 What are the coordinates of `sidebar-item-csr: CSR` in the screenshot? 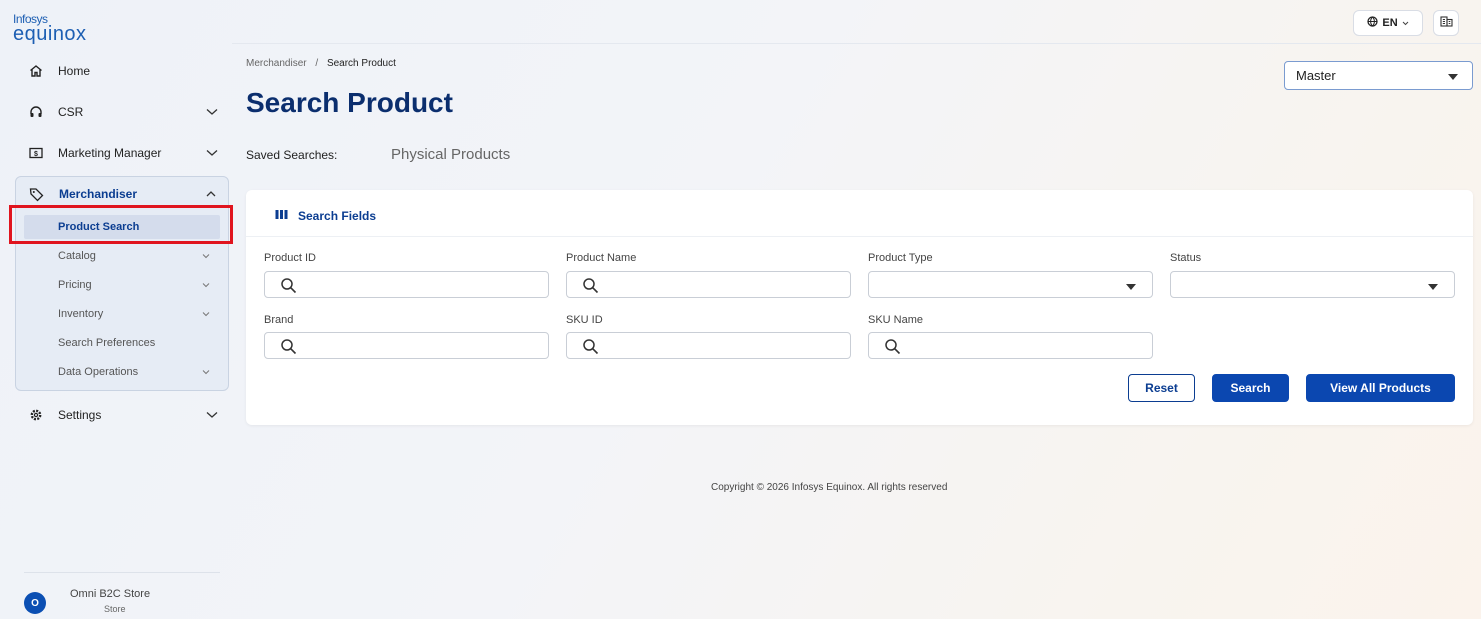 It's located at (123, 112).